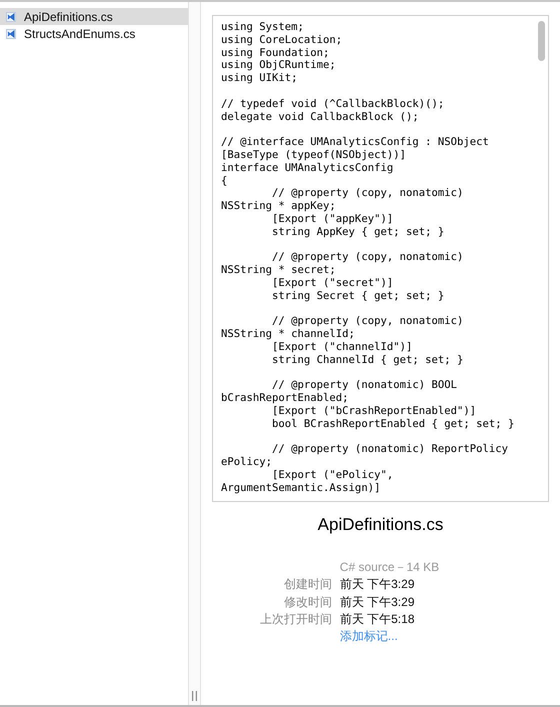 Image resolution: width=560 pixels, height=707 pixels. Describe the element at coordinates (262, 27) in the screenshot. I see `code-line: using System;` at that location.